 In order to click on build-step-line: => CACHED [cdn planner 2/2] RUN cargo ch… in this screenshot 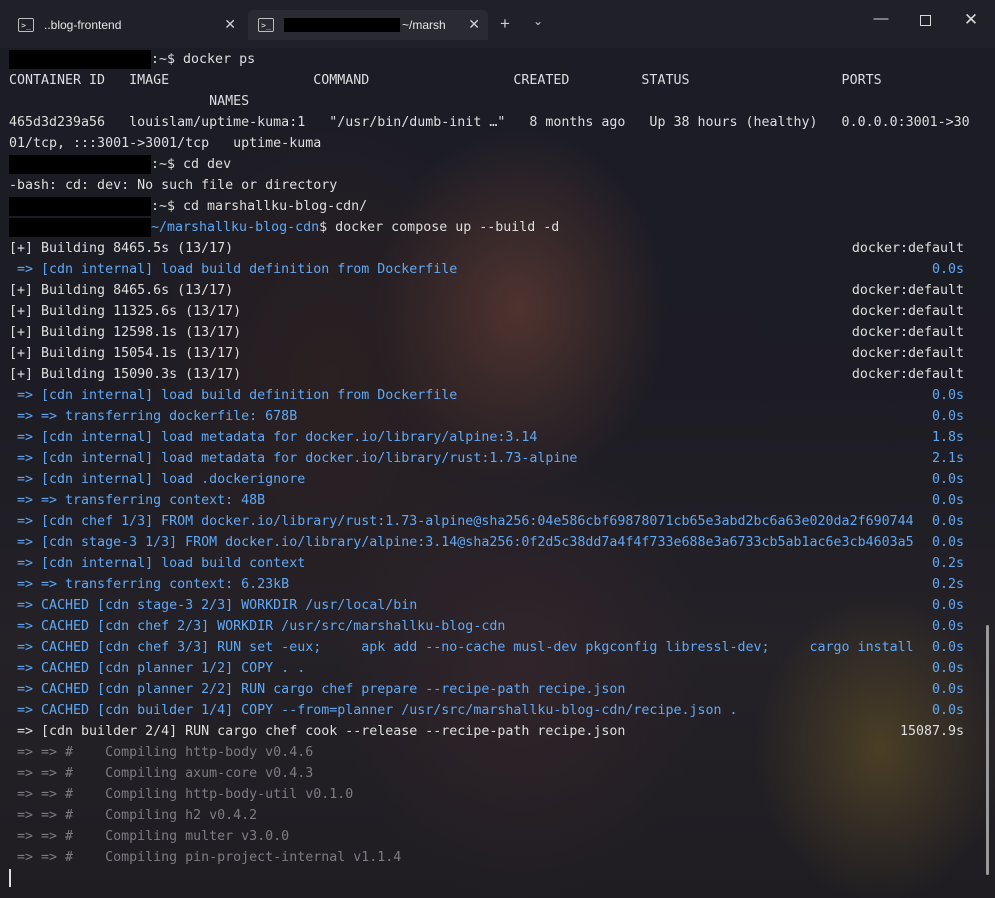, I will do `click(486, 689)`.